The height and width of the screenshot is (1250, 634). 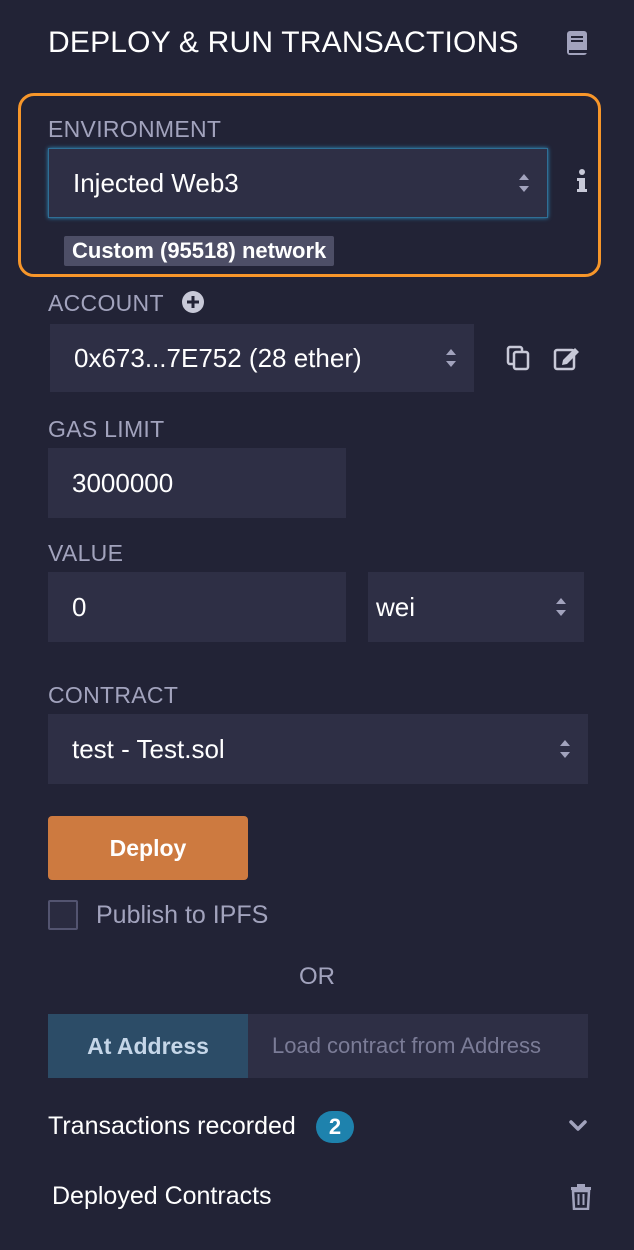 What do you see at coordinates (318, 749) in the screenshot?
I see `contract-select: test - Test.sol` at bounding box center [318, 749].